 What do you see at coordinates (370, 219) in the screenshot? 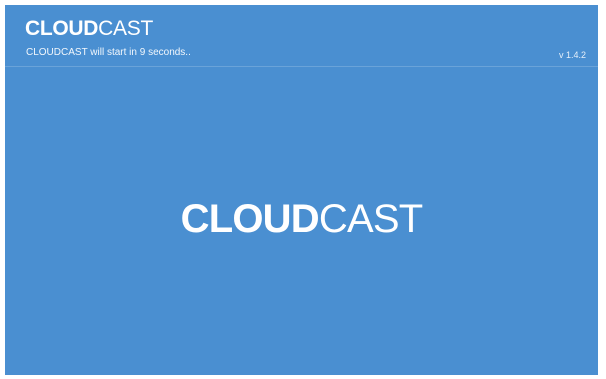
I see `splash-logo-light: CAST` at bounding box center [370, 219].